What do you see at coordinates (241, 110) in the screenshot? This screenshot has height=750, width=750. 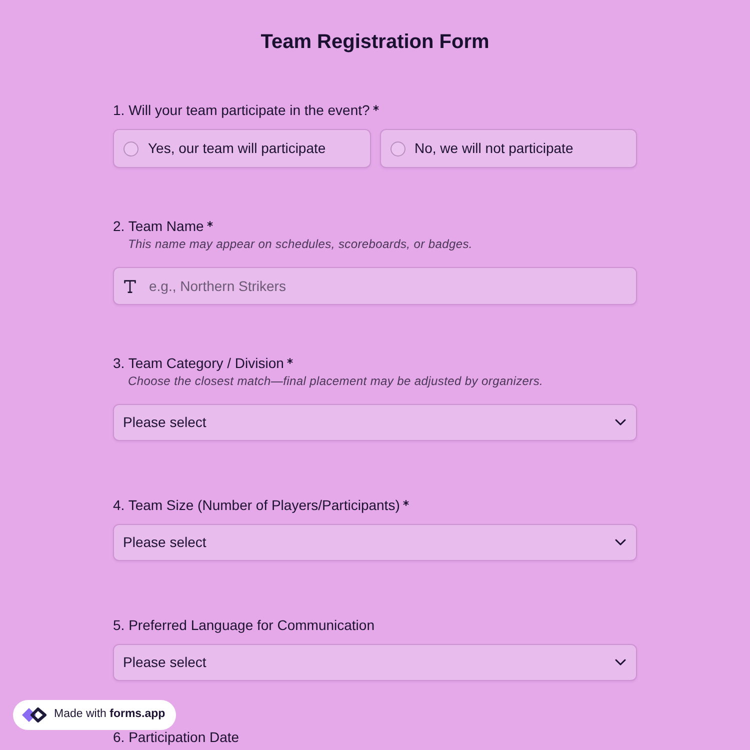 I see `question-label: 1. Will your team participate in the event?` at bounding box center [241, 110].